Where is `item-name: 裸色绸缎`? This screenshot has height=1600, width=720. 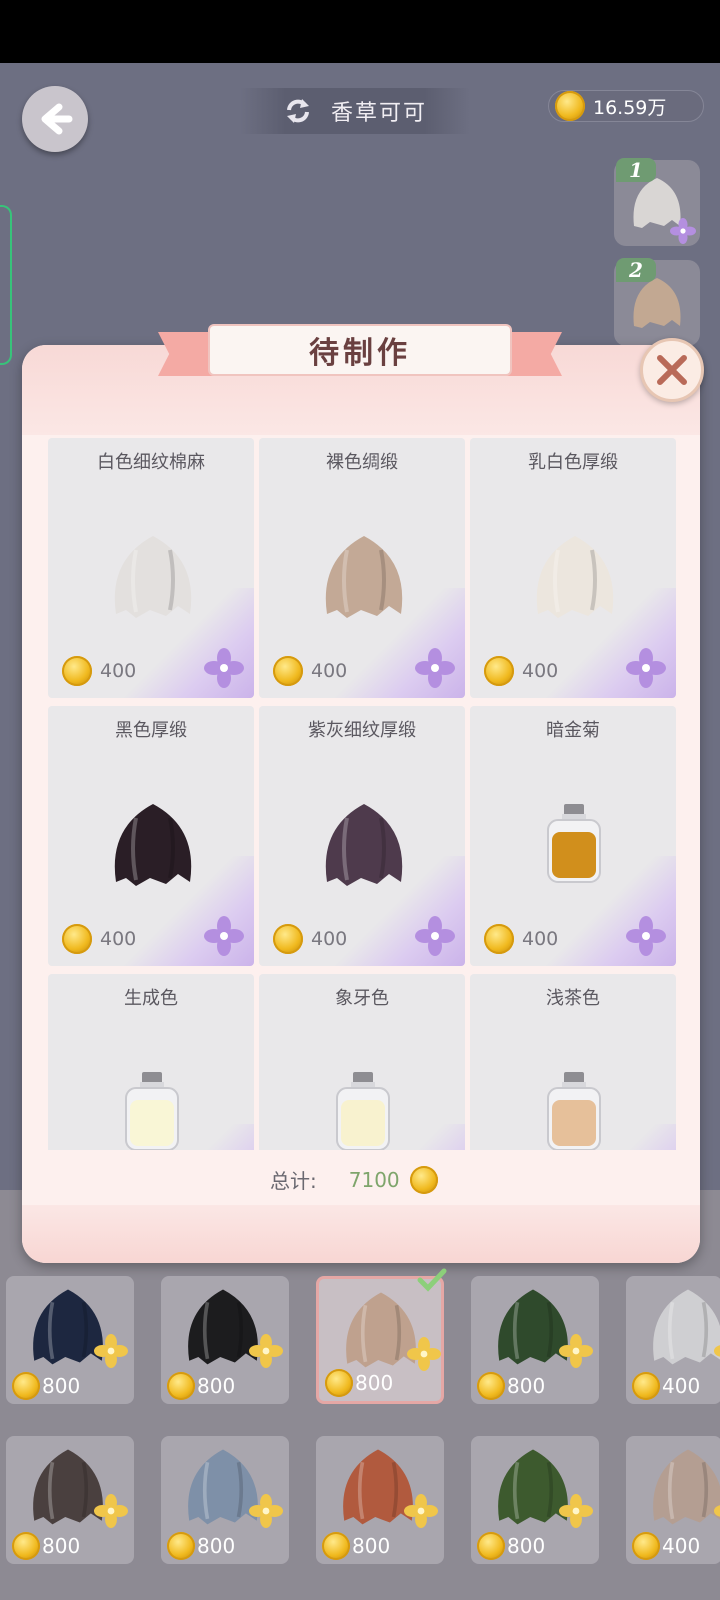 item-name: 裸色绸缎 is located at coordinates (362, 462).